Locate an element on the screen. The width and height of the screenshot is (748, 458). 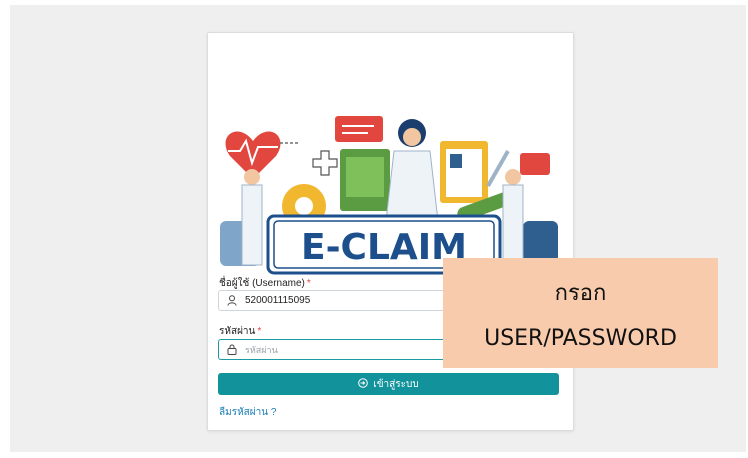
medical-cross-icon is located at coordinates (325, 163).